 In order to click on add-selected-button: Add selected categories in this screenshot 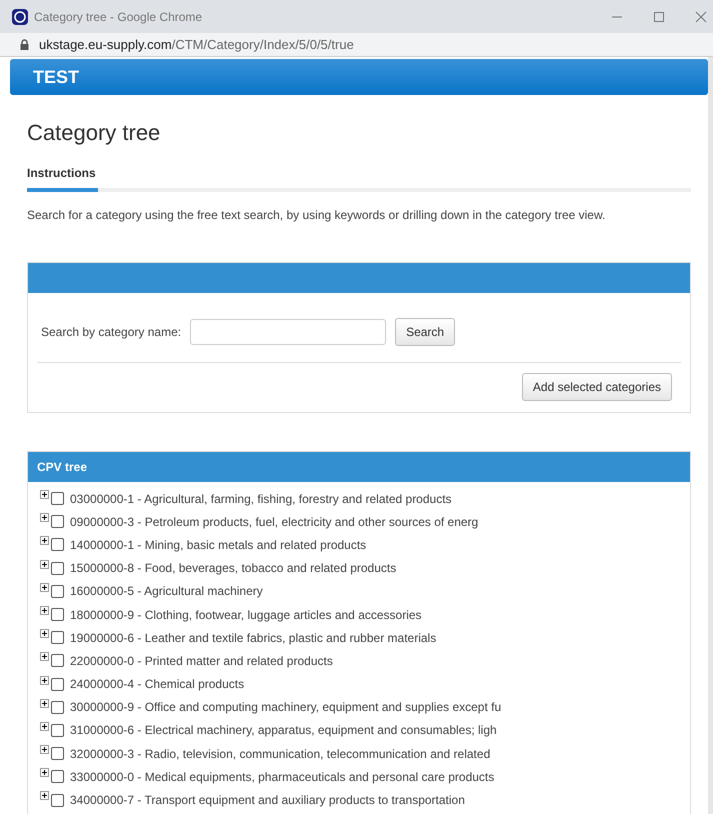, I will do `click(597, 387)`.